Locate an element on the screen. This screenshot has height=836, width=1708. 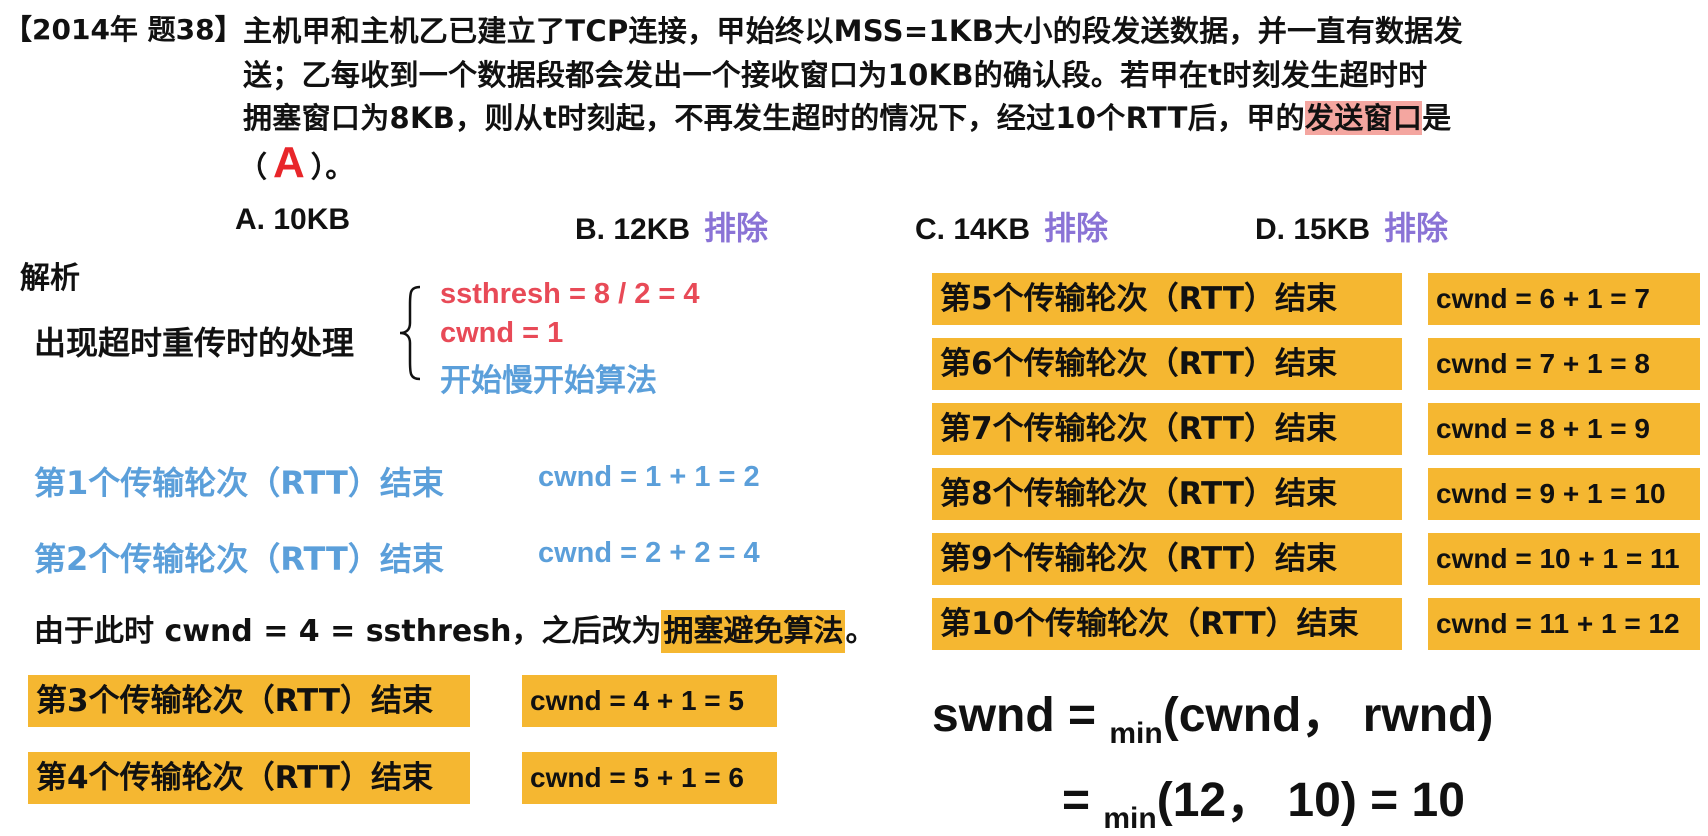
option-d-label: D. 15KB is located at coordinates (1313, 229).